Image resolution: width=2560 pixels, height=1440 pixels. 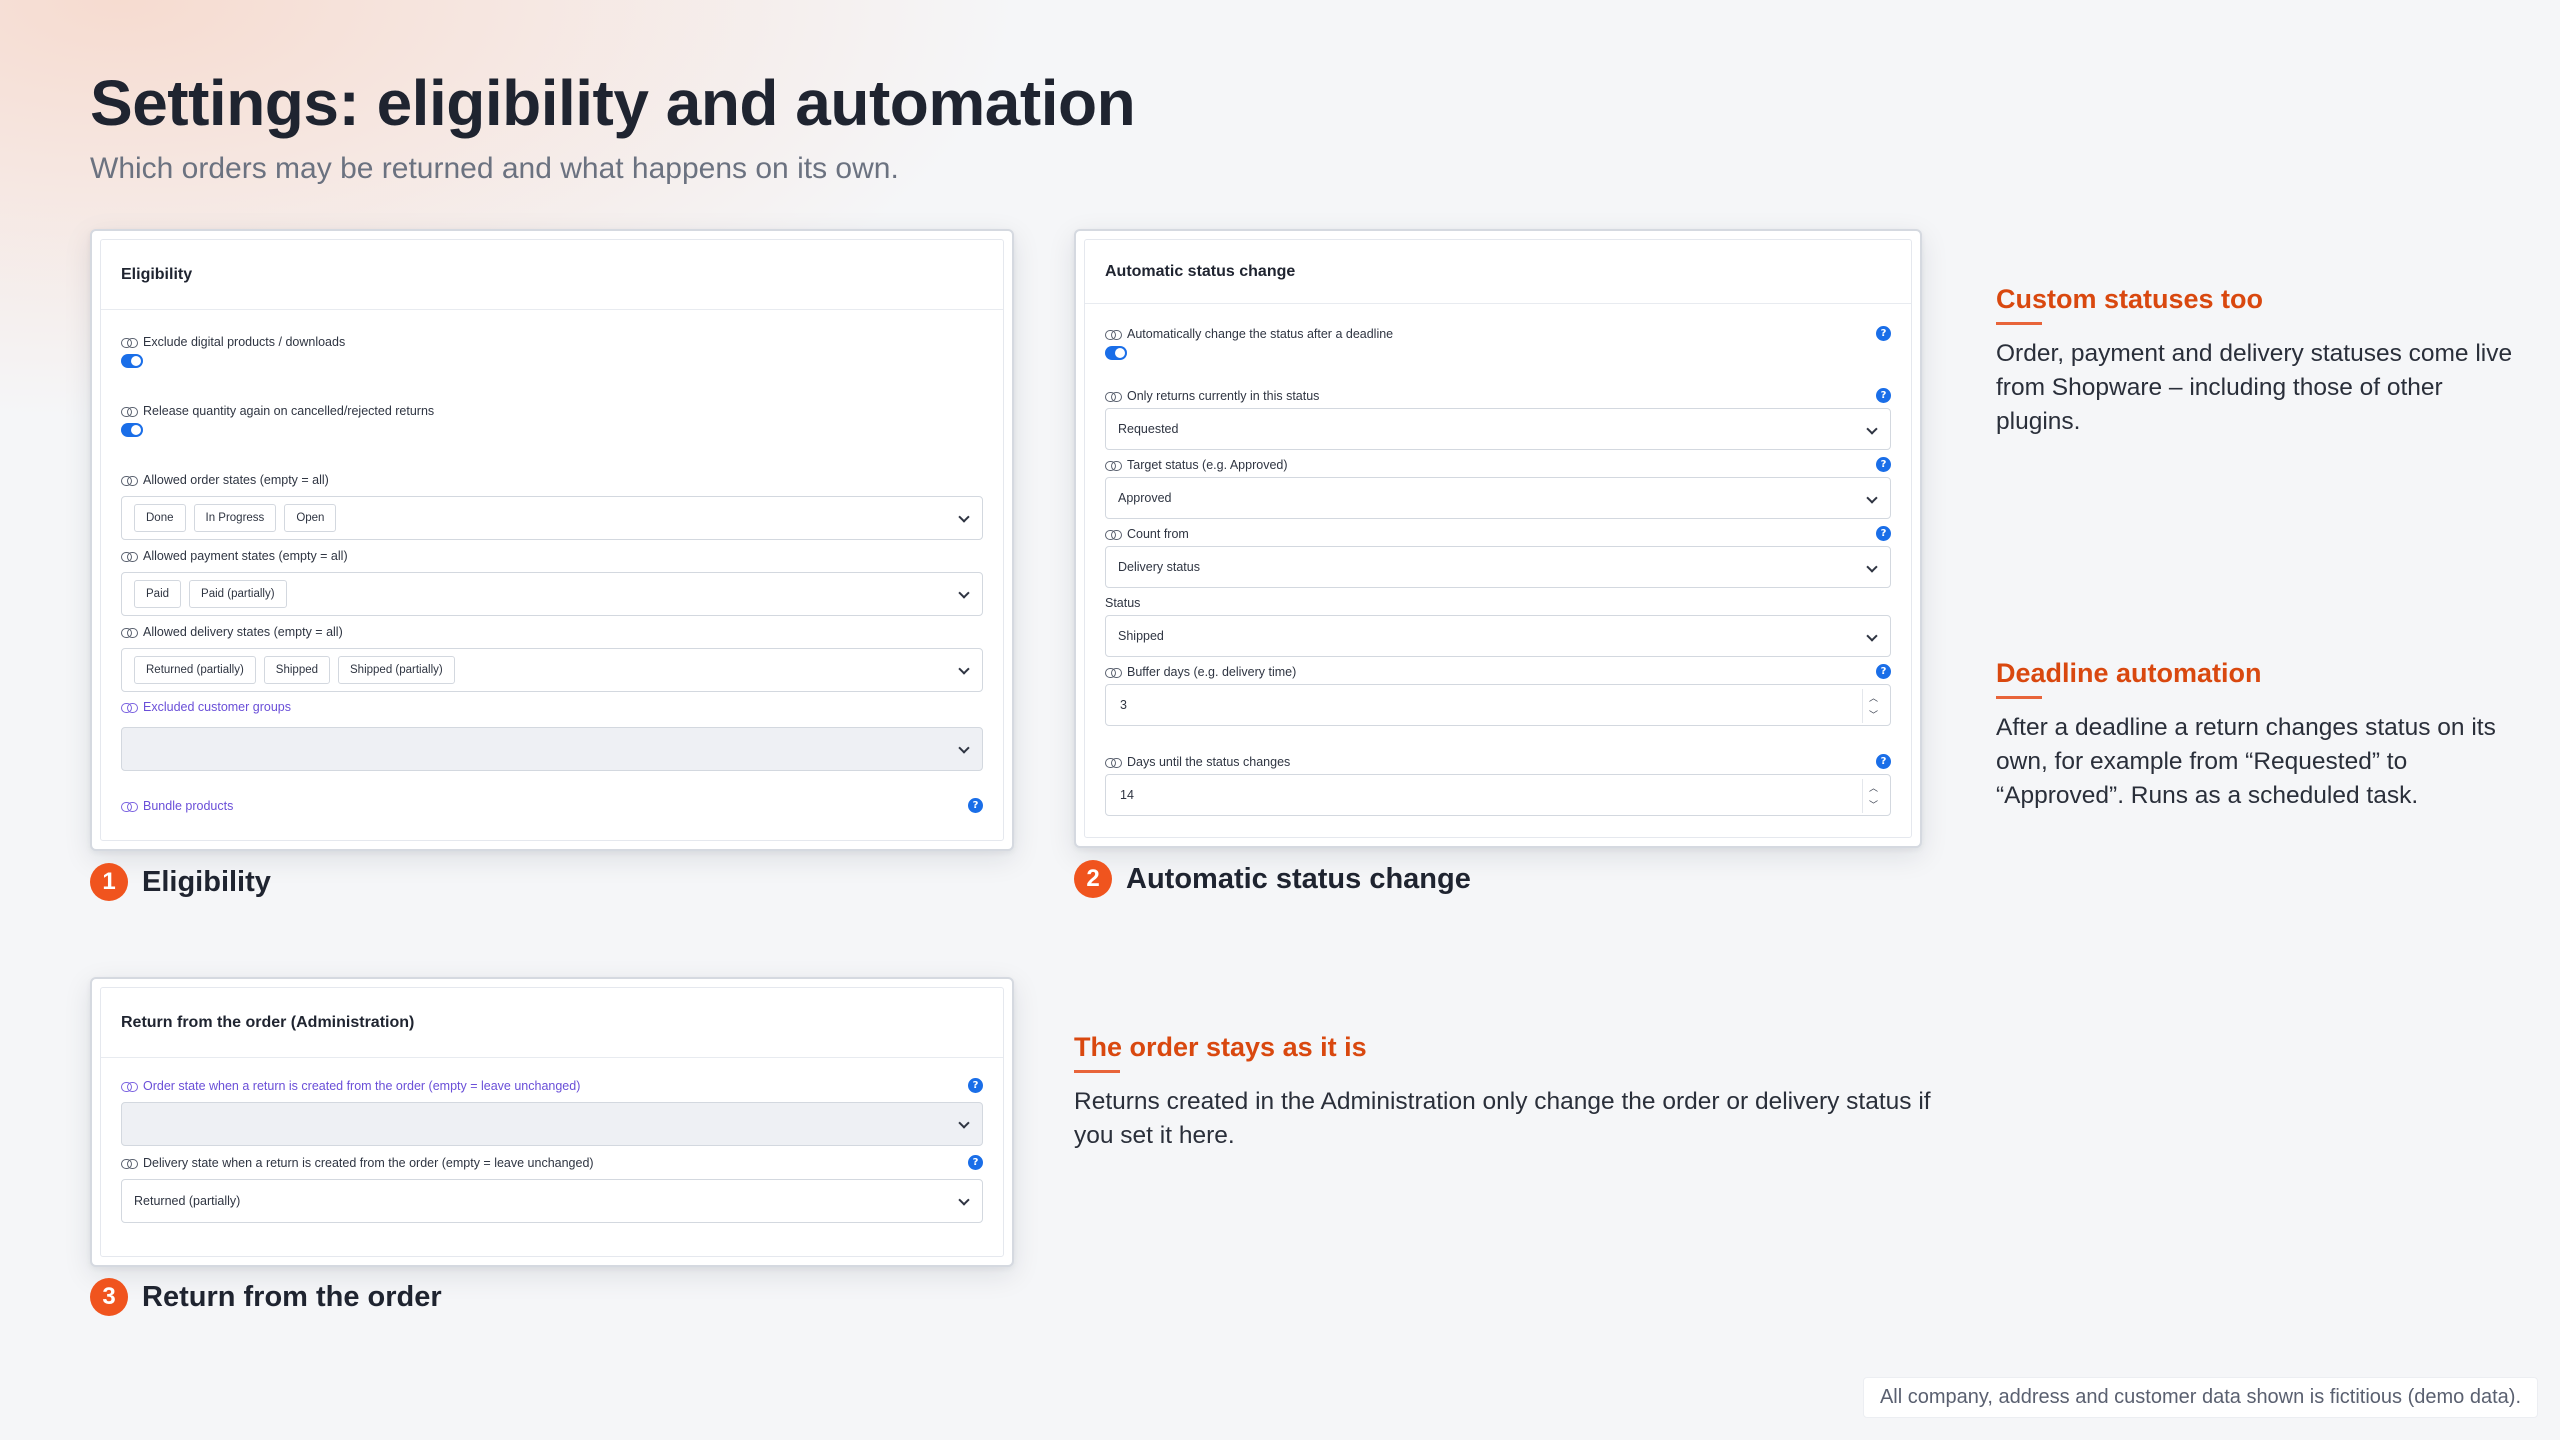 I want to click on order-states-multiselect: Done In Progress Open, so click(x=552, y=518).